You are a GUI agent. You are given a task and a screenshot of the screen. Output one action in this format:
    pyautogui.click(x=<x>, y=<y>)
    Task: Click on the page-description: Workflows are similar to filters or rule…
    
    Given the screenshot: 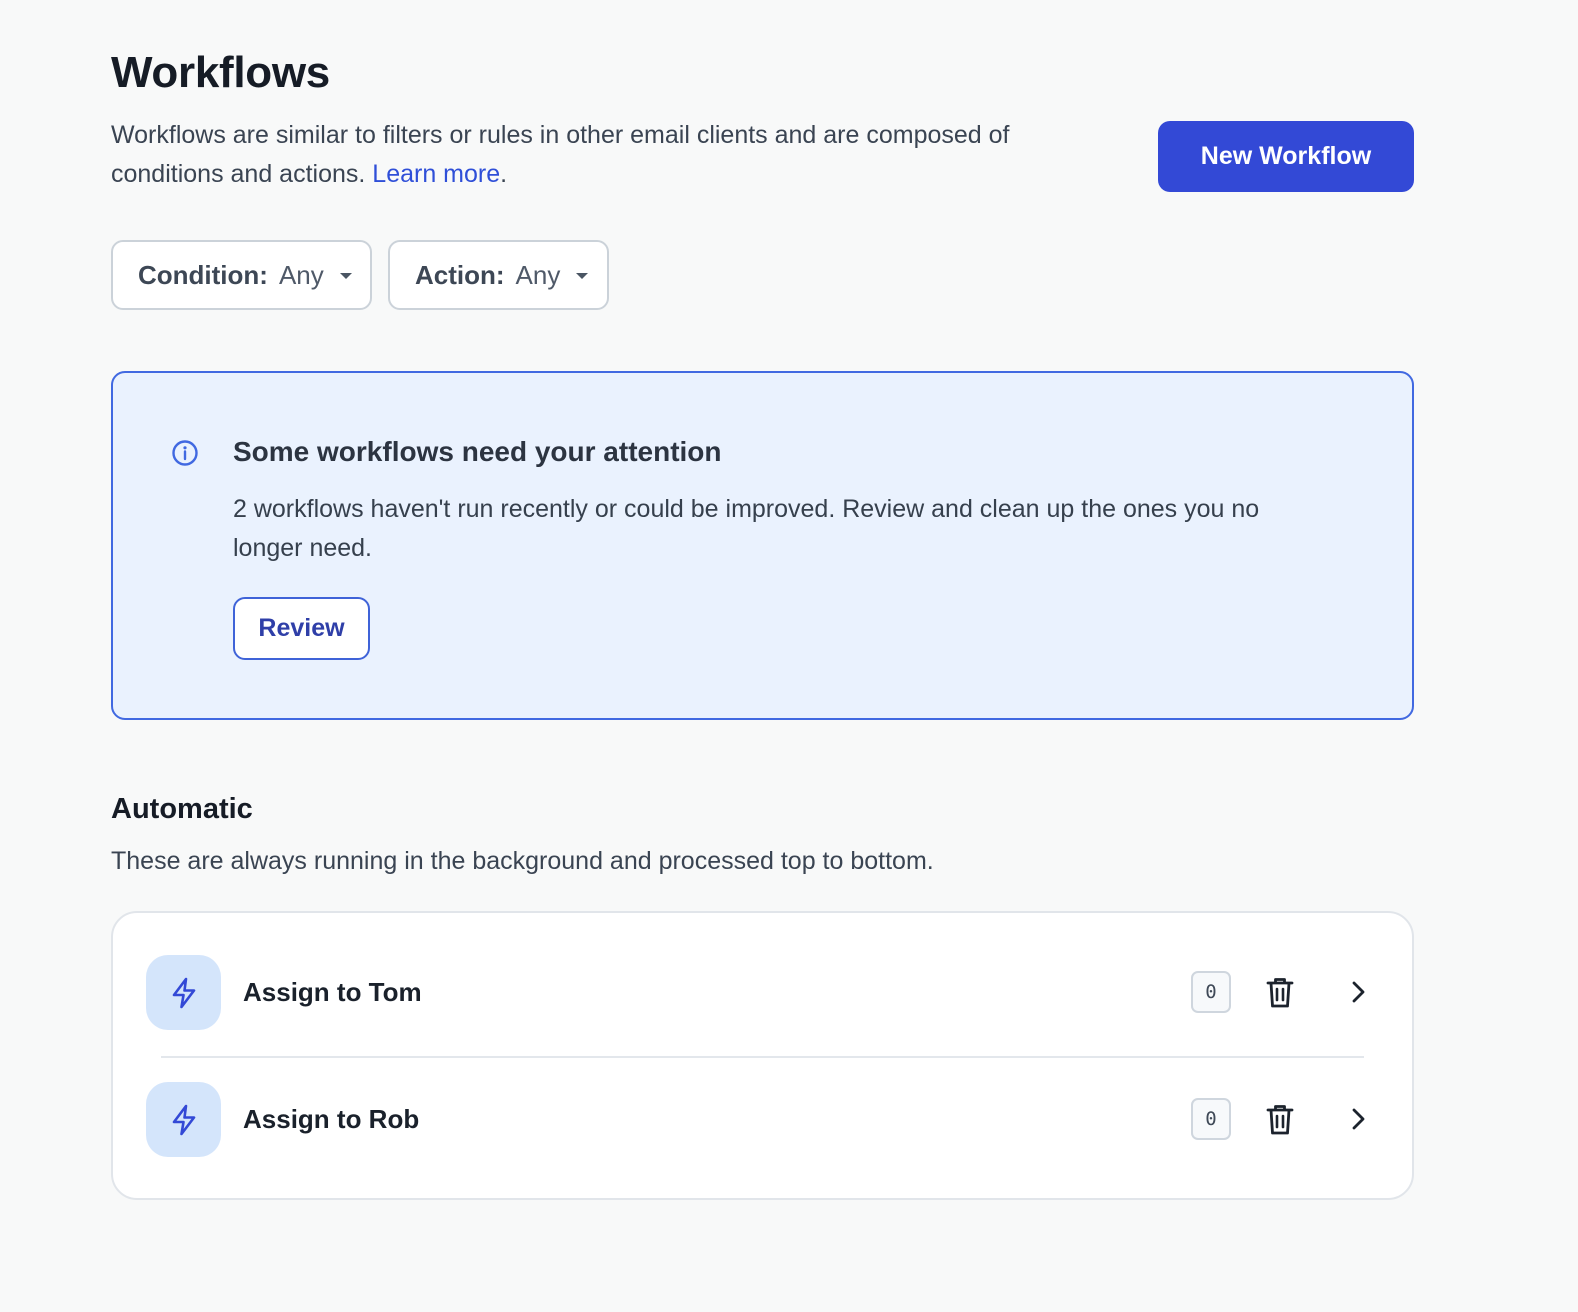 What is the action you would take?
    pyautogui.click(x=606, y=155)
    